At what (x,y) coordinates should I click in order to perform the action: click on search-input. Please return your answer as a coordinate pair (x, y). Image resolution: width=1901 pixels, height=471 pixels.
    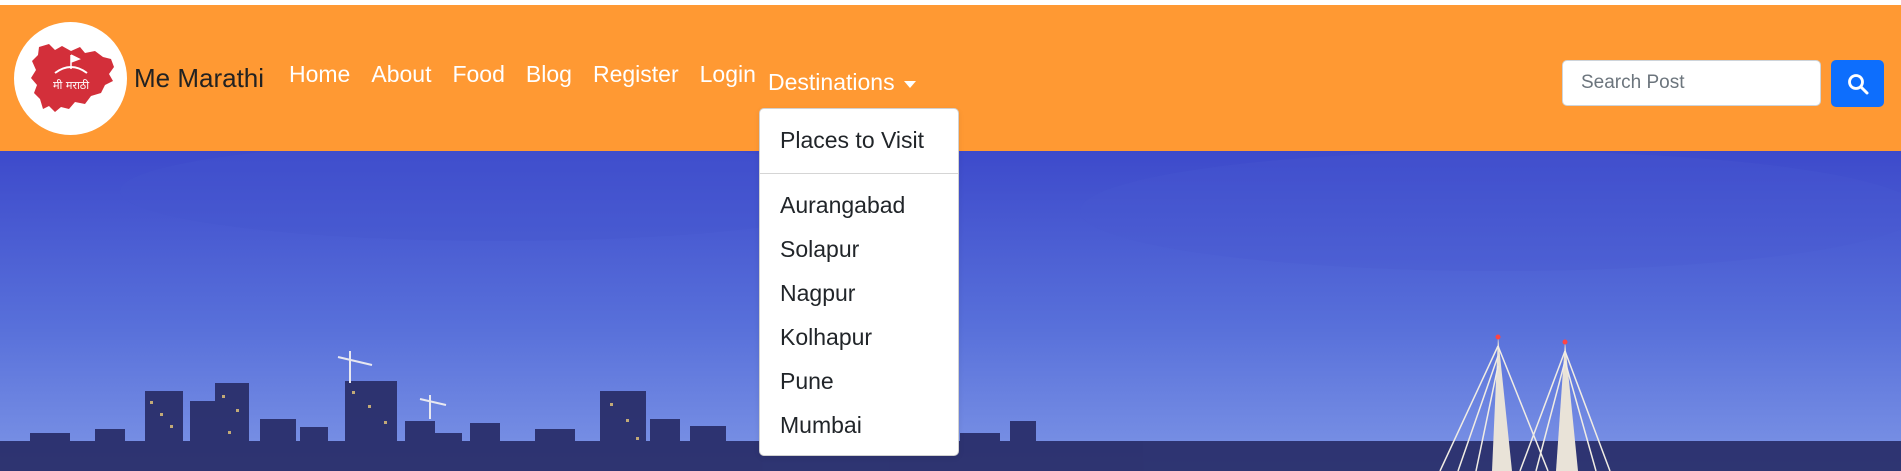
    Looking at the image, I should click on (1691, 83).